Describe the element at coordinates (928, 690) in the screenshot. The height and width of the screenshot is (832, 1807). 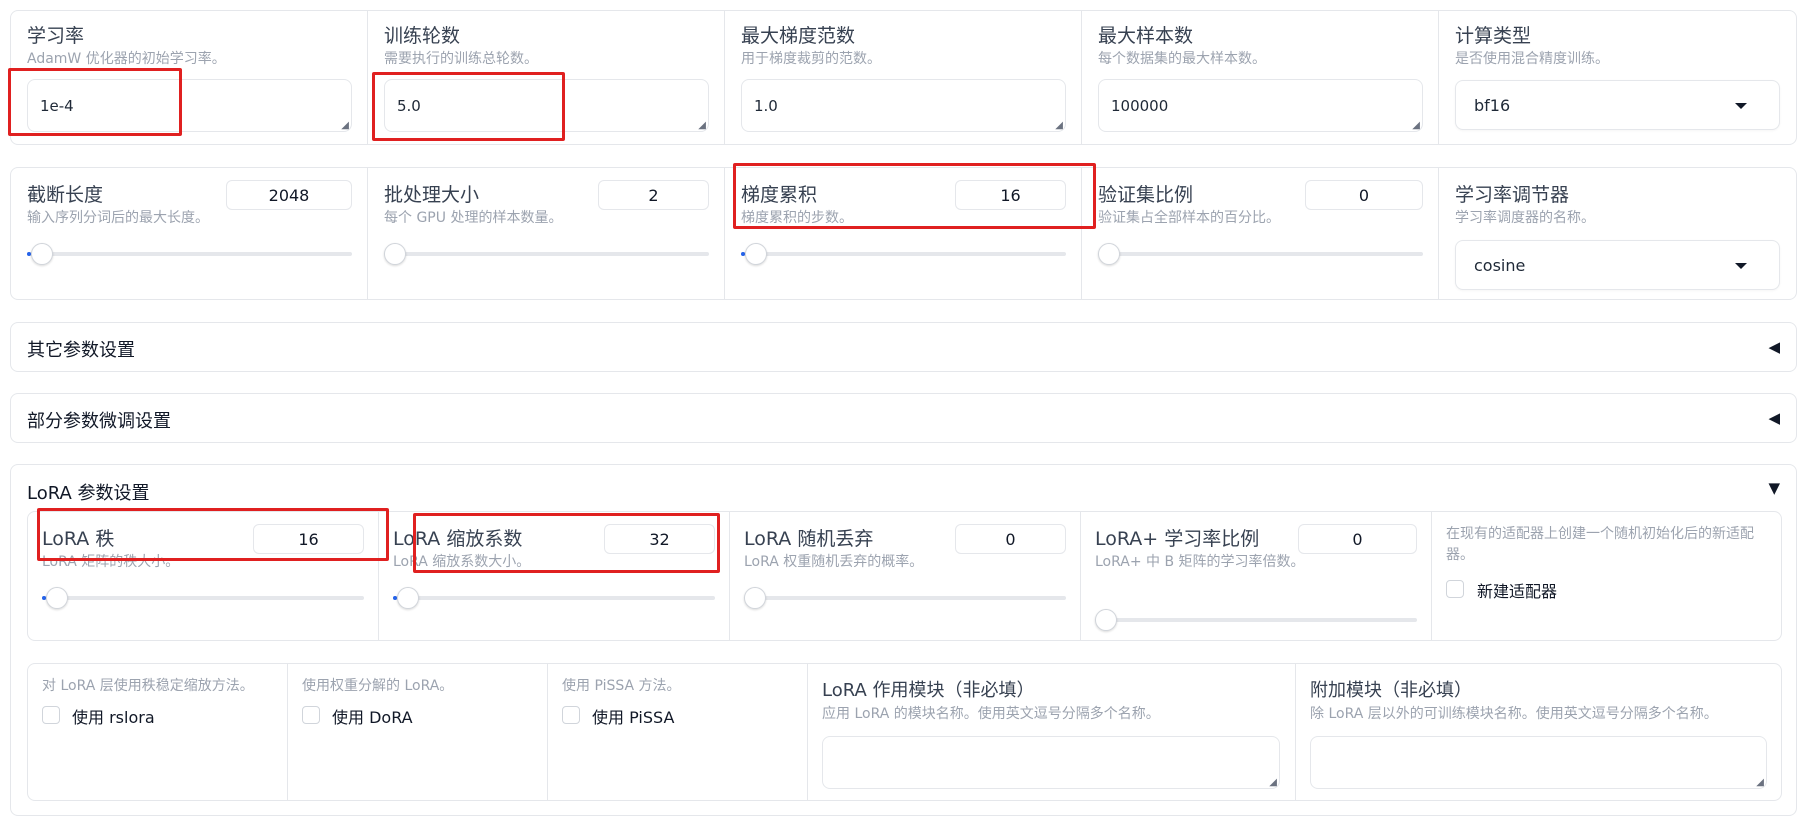
I see `lora-target-label: LoRA 作用模块（非必填）` at that location.